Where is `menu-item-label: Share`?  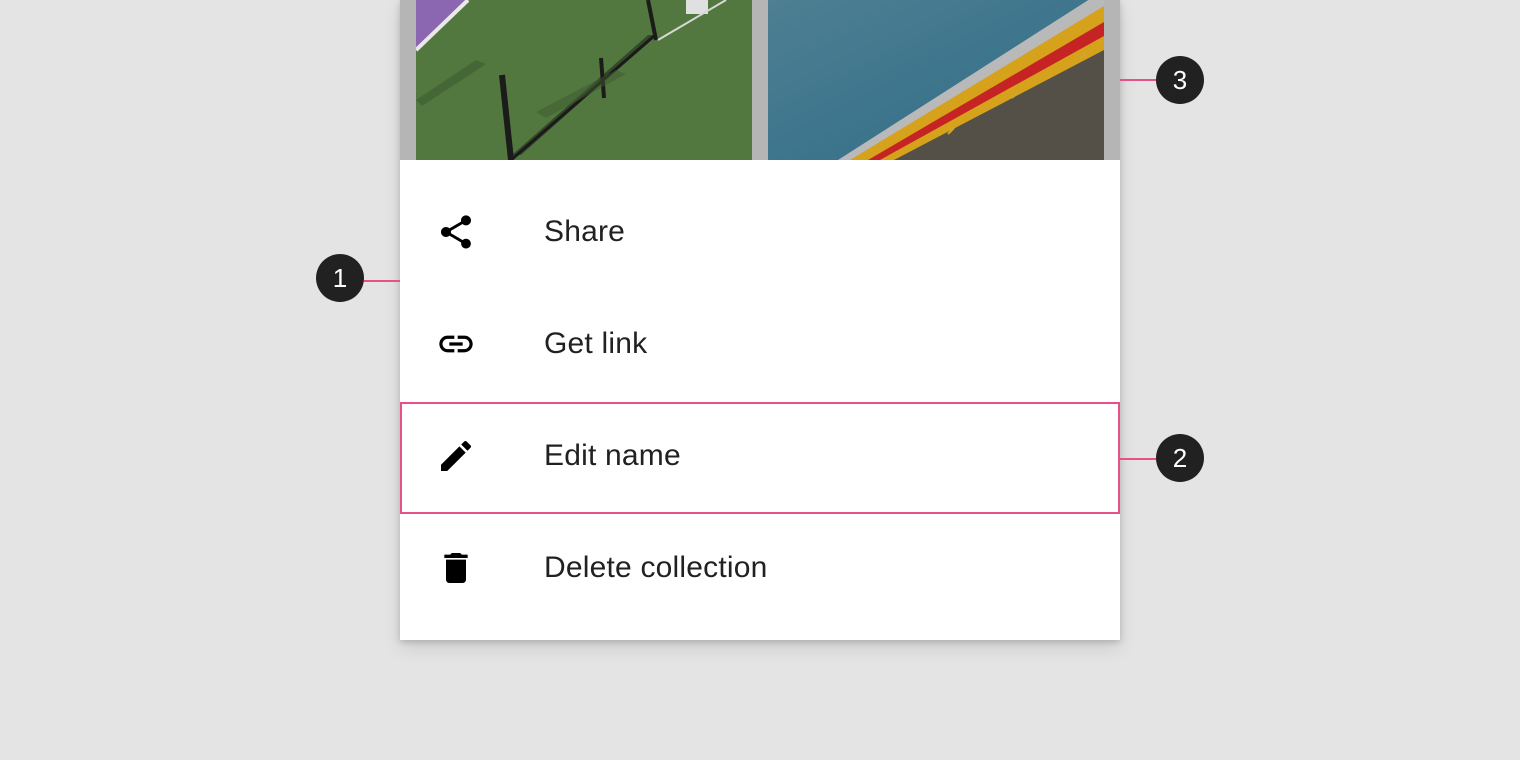 menu-item-label: Share is located at coordinates (585, 231).